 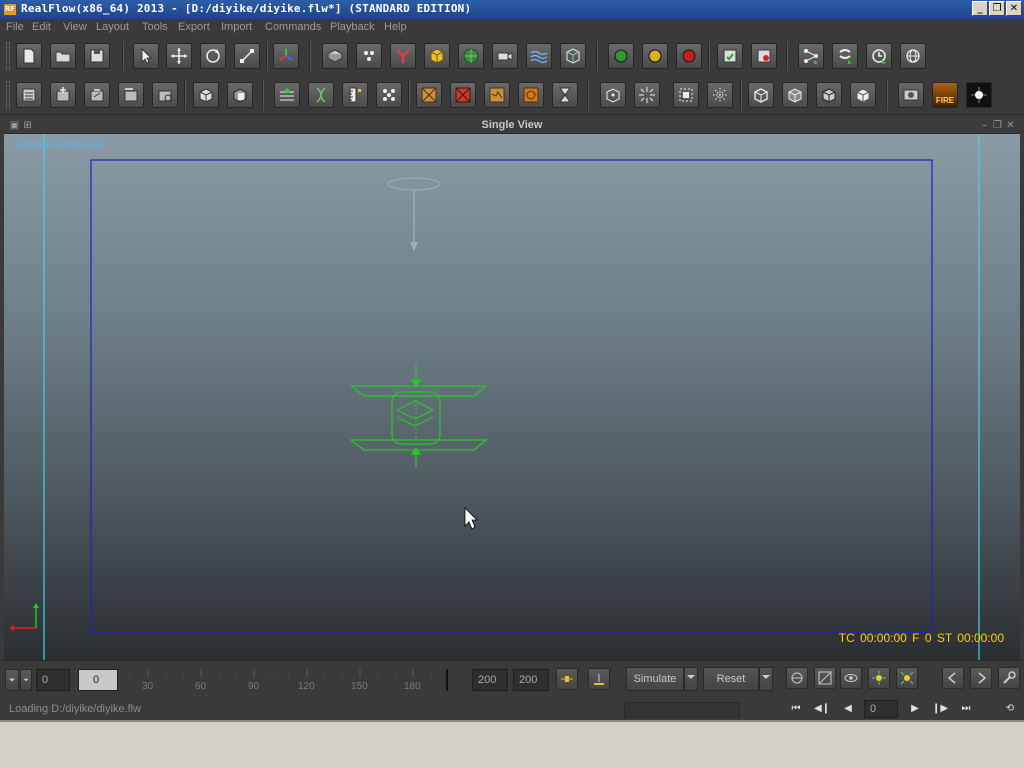 I want to click on batch-button, so click(x=811, y=56).